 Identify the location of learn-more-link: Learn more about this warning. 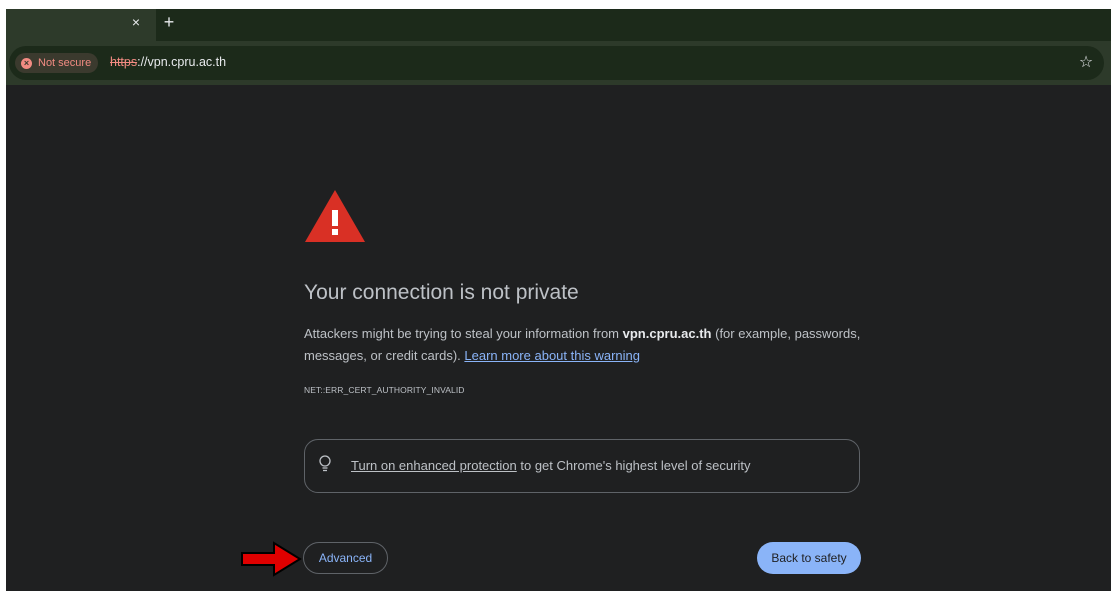
(552, 355).